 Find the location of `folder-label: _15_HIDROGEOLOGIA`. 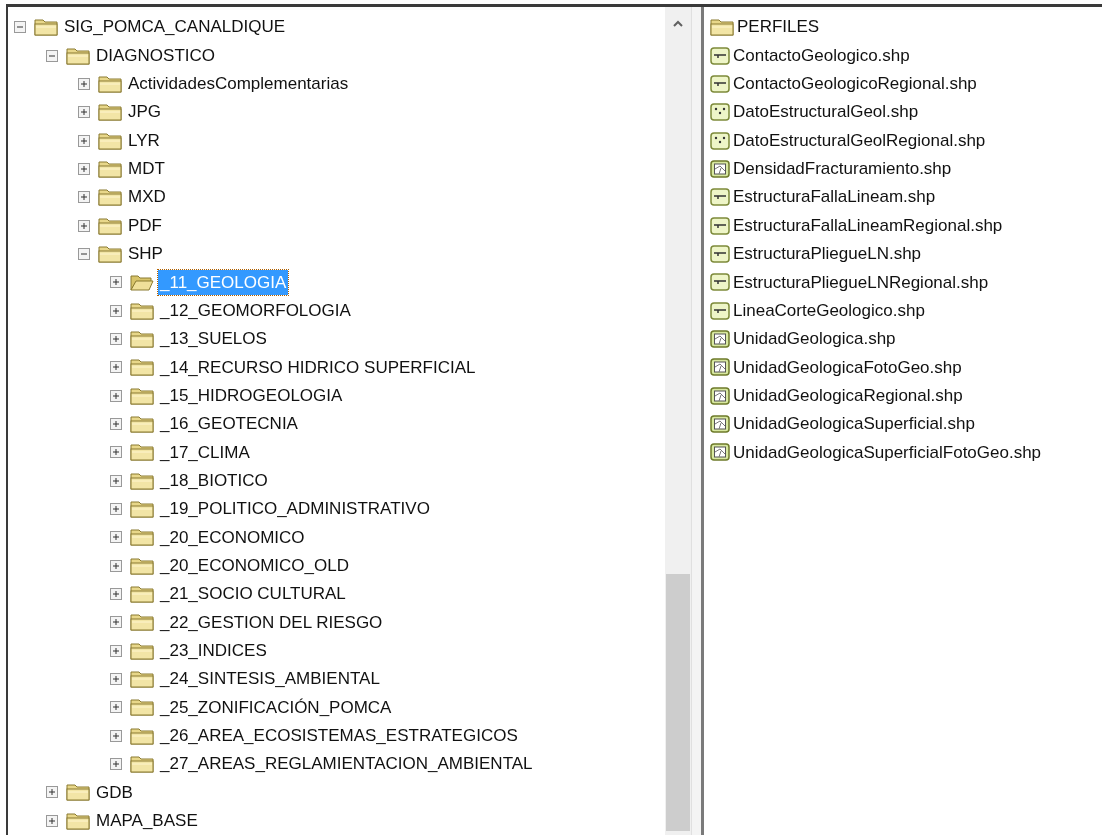

folder-label: _15_HIDROGEOLOGIA is located at coordinates (251, 395).